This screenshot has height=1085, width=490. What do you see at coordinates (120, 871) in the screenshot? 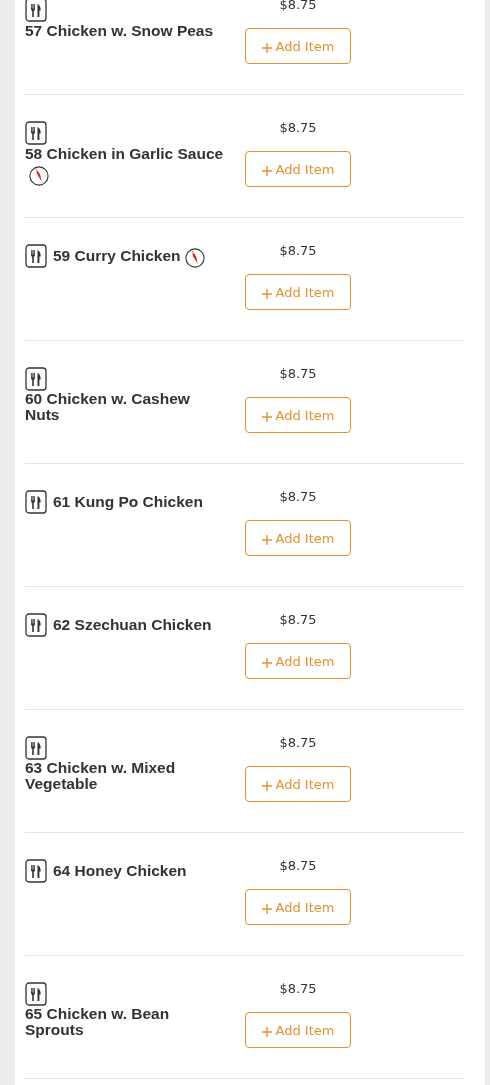
I see `dish-name: 64 Honey Chicken` at bounding box center [120, 871].